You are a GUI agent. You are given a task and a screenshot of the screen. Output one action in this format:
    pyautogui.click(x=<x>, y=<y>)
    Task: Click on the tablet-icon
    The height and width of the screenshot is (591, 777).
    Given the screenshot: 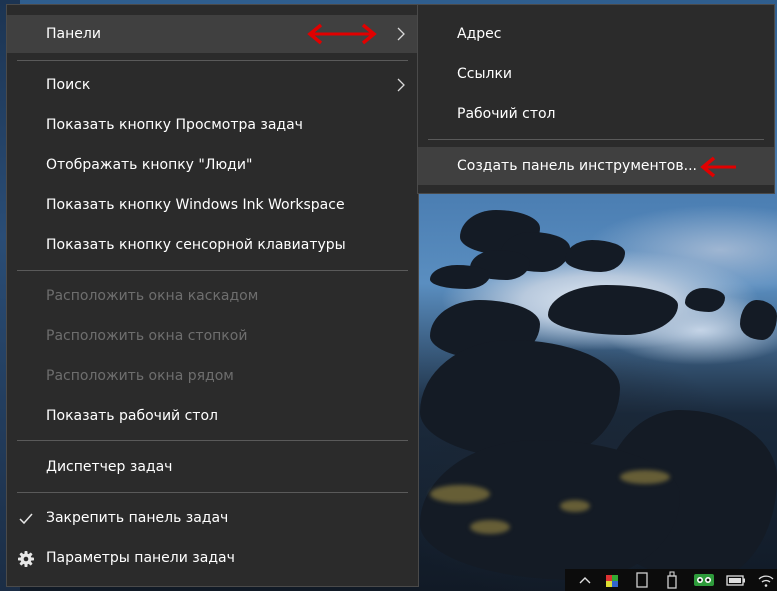 What is the action you would take?
    pyautogui.click(x=642, y=580)
    